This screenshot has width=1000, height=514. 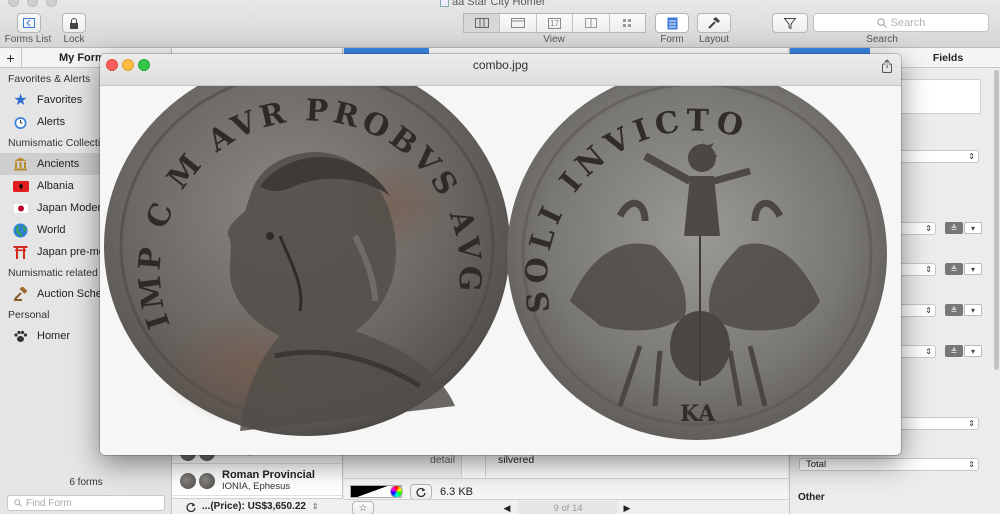 I want to click on layout-button, so click(x=714, y=23).